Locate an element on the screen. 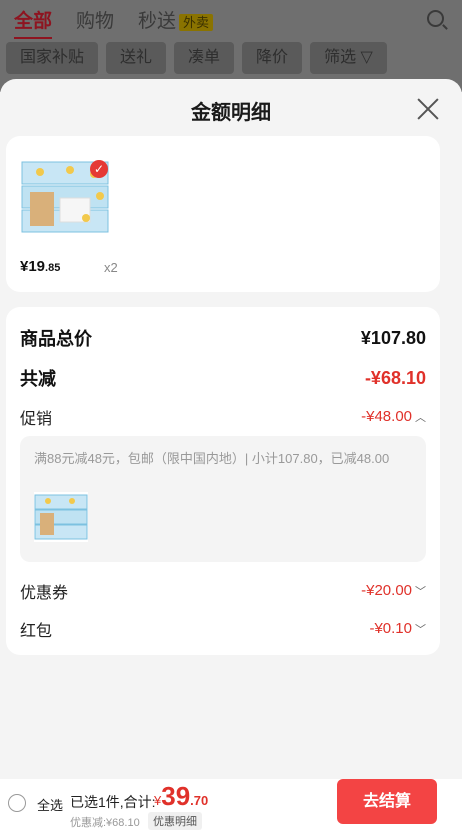 The height and width of the screenshot is (838, 462). tab-flash: 秒送 外卖 is located at coordinates (176, 19).